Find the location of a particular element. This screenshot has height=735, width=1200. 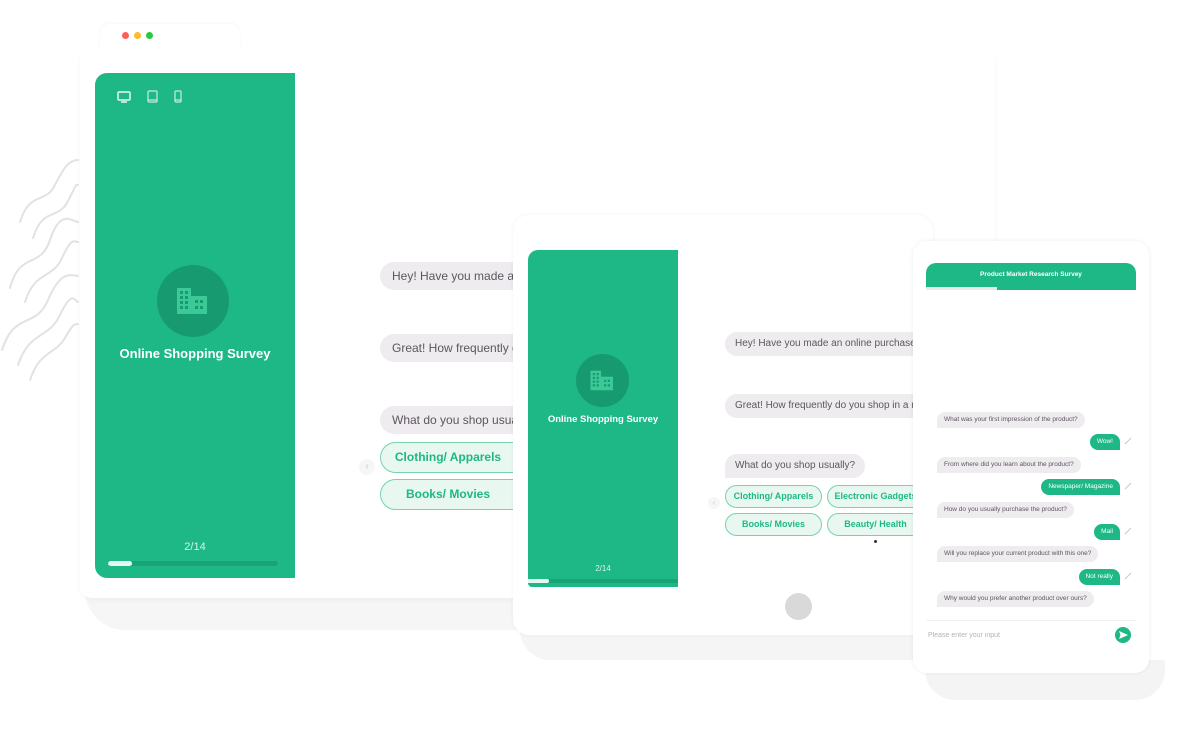

desktop-survey-sidebar: Online Shopping Survey 2/14 is located at coordinates (195, 325).